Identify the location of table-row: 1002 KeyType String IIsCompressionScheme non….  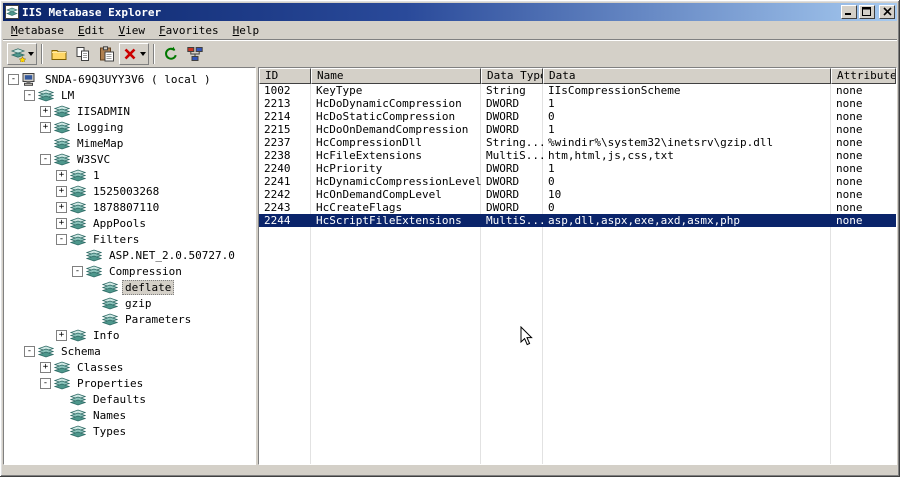
(577, 90).